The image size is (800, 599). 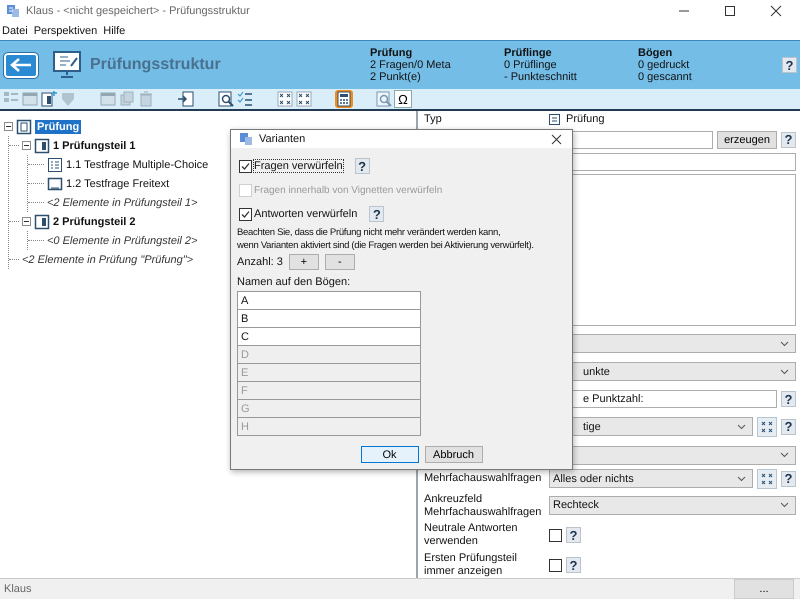 What do you see at coordinates (55, 164) in the screenshot?
I see `list-icon` at bounding box center [55, 164].